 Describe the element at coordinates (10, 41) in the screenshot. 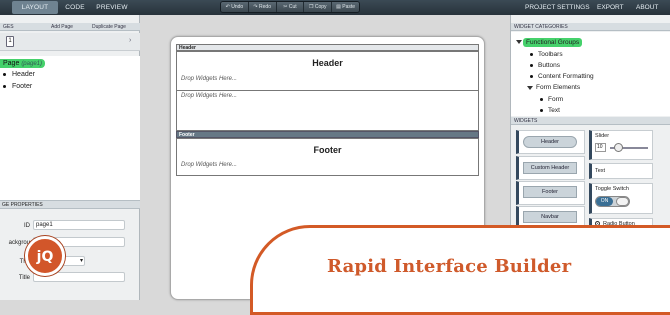

I see `page-number-box: 1` at that location.